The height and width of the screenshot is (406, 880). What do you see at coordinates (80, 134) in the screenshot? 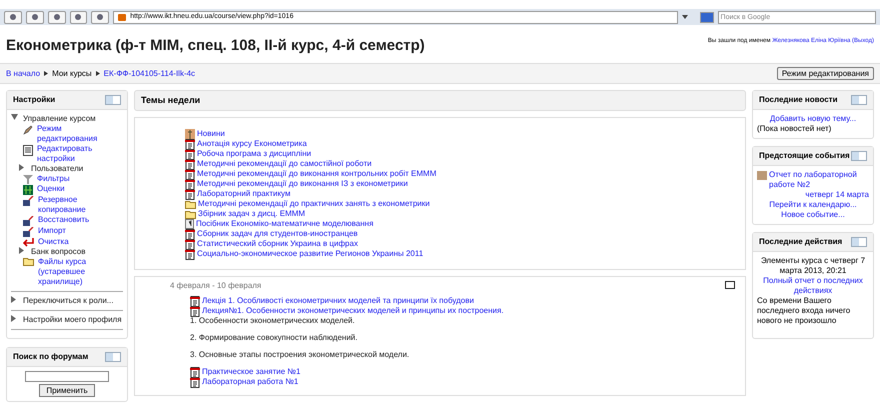
I see `settings-link: Режим редактирования` at bounding box center [80, 134].